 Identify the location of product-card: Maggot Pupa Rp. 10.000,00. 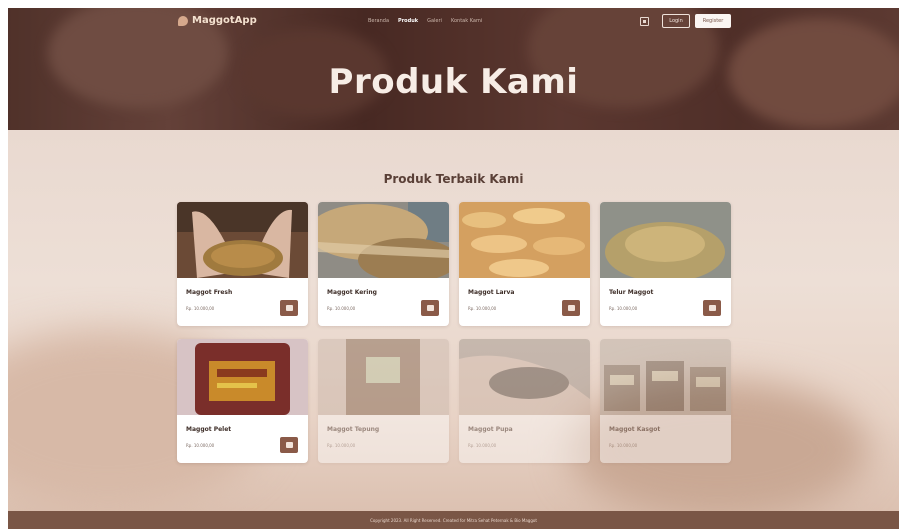
(524, 401).